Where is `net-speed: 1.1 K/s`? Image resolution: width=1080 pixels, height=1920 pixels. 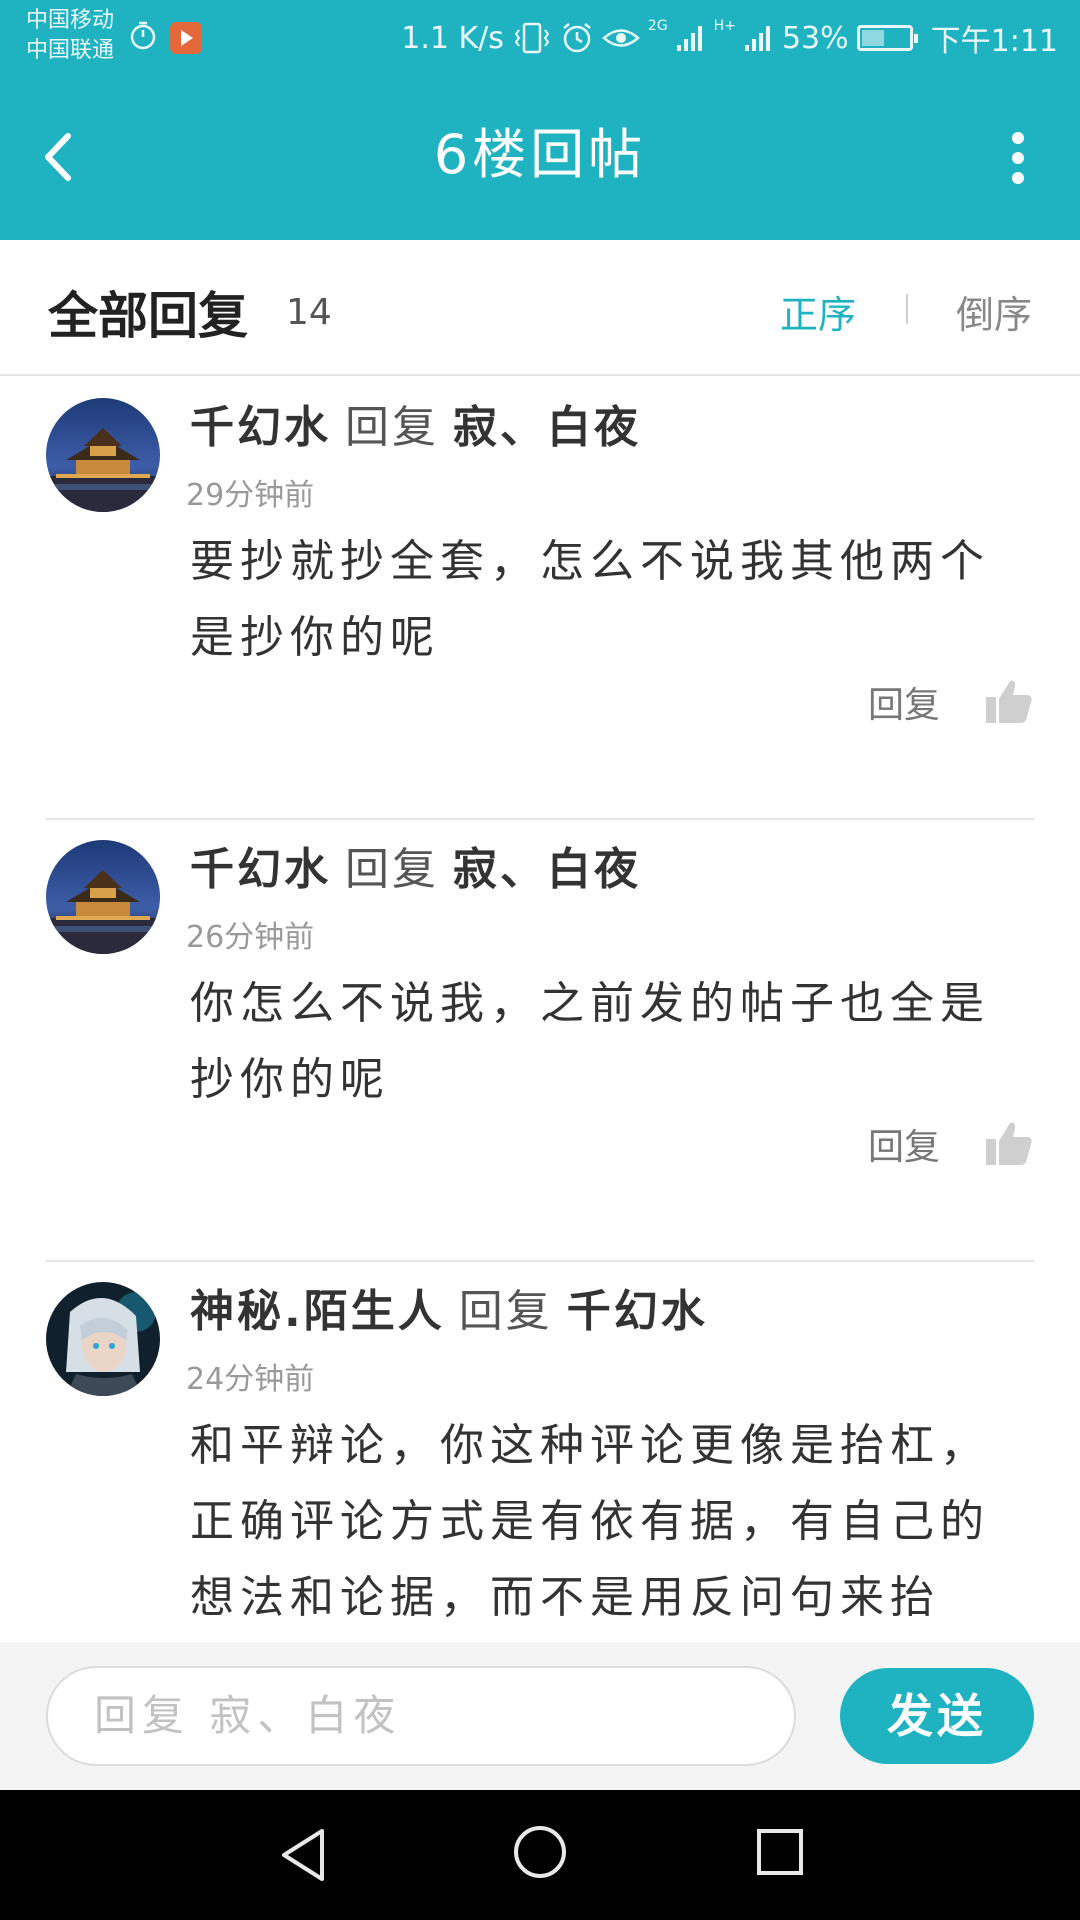 net-speed: 1.1 K/s is located at coordinates (452, 38).